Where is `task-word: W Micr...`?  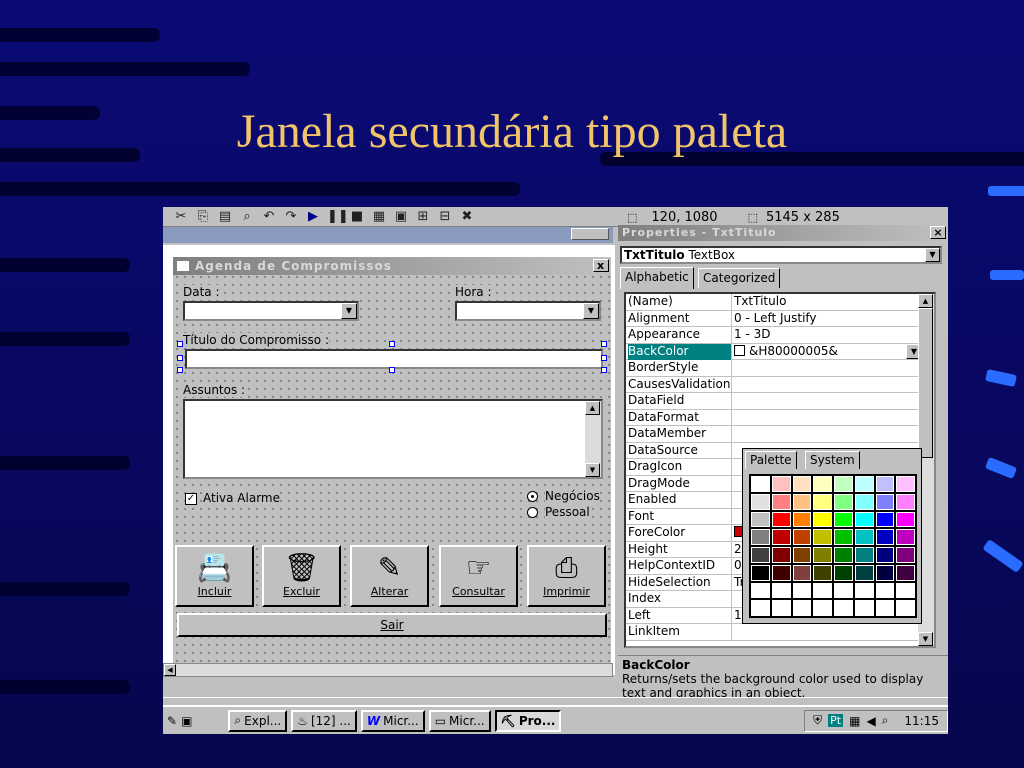 task-word: W Micr... is located at coordinates (392, 720).